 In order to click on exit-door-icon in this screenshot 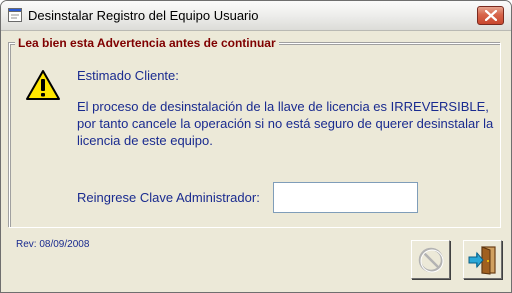, I will do `click(482, 260)`.